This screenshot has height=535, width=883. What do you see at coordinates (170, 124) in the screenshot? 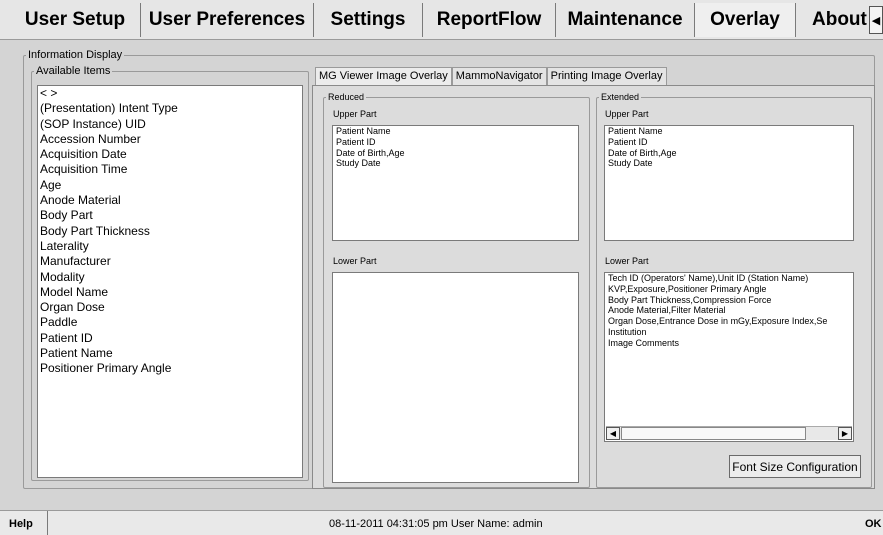
I see `available-item: (SOP Instance) UID` at bounding box center [170, 124].